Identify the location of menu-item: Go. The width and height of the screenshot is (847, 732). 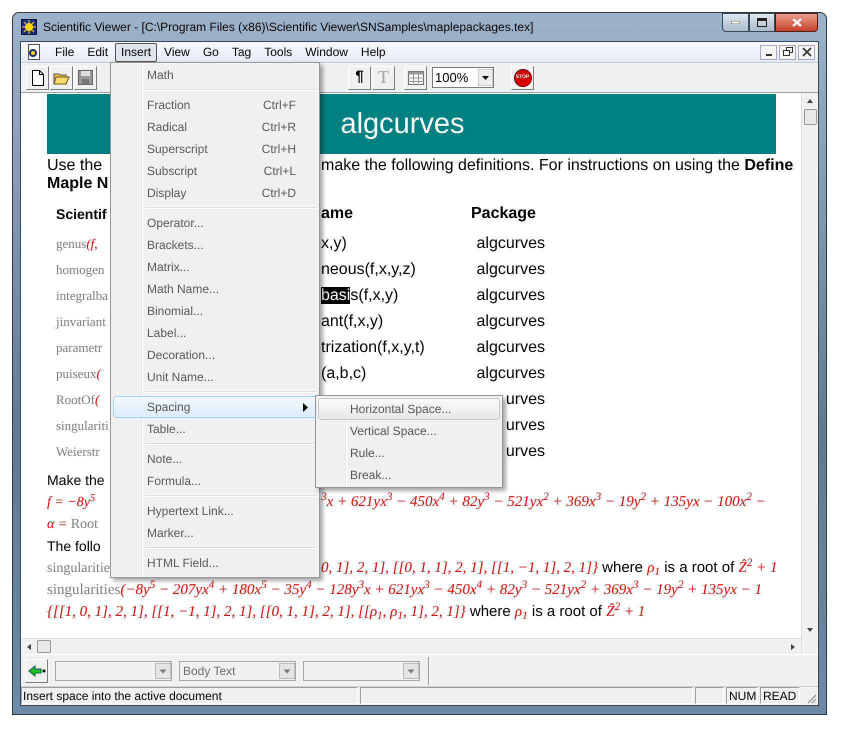
(210, 52).